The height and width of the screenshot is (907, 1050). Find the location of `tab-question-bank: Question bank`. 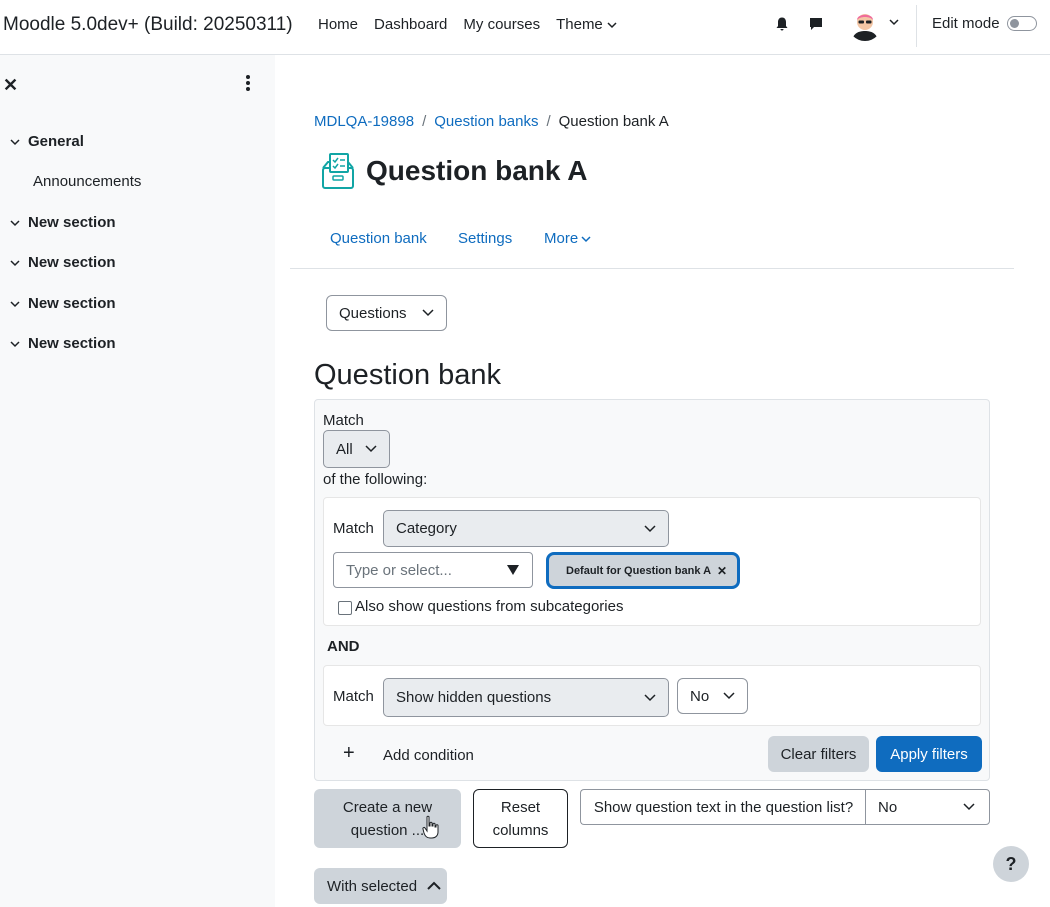

tab-question-bank: Question bank is located at coordinates (378, 238).